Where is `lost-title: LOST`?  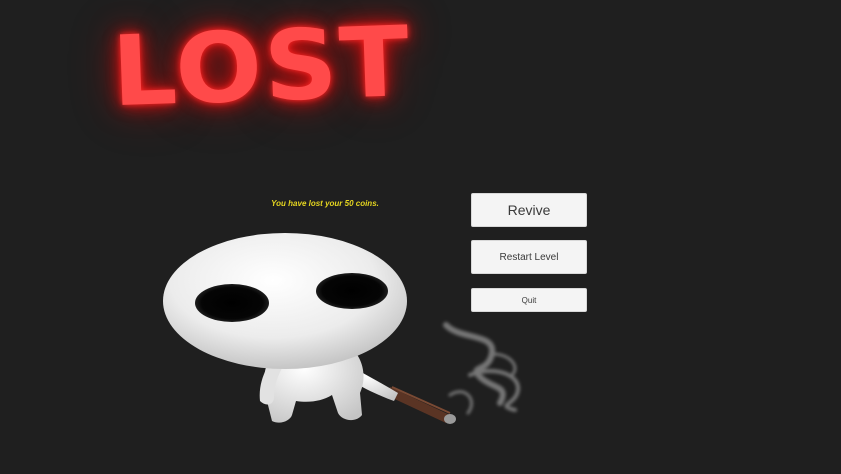 lost-title: LOST is located at coordinates (261, 67).